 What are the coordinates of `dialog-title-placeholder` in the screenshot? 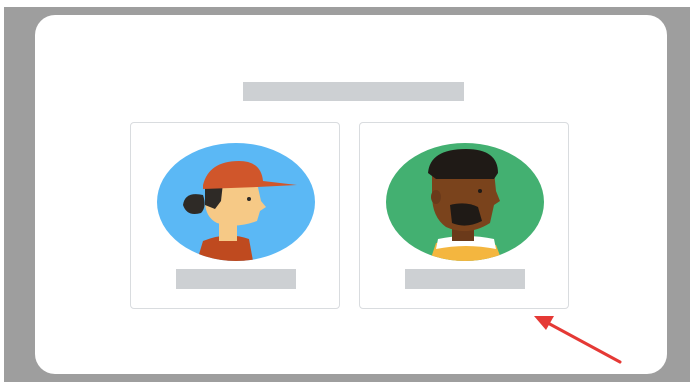 It's located at (353, 91).